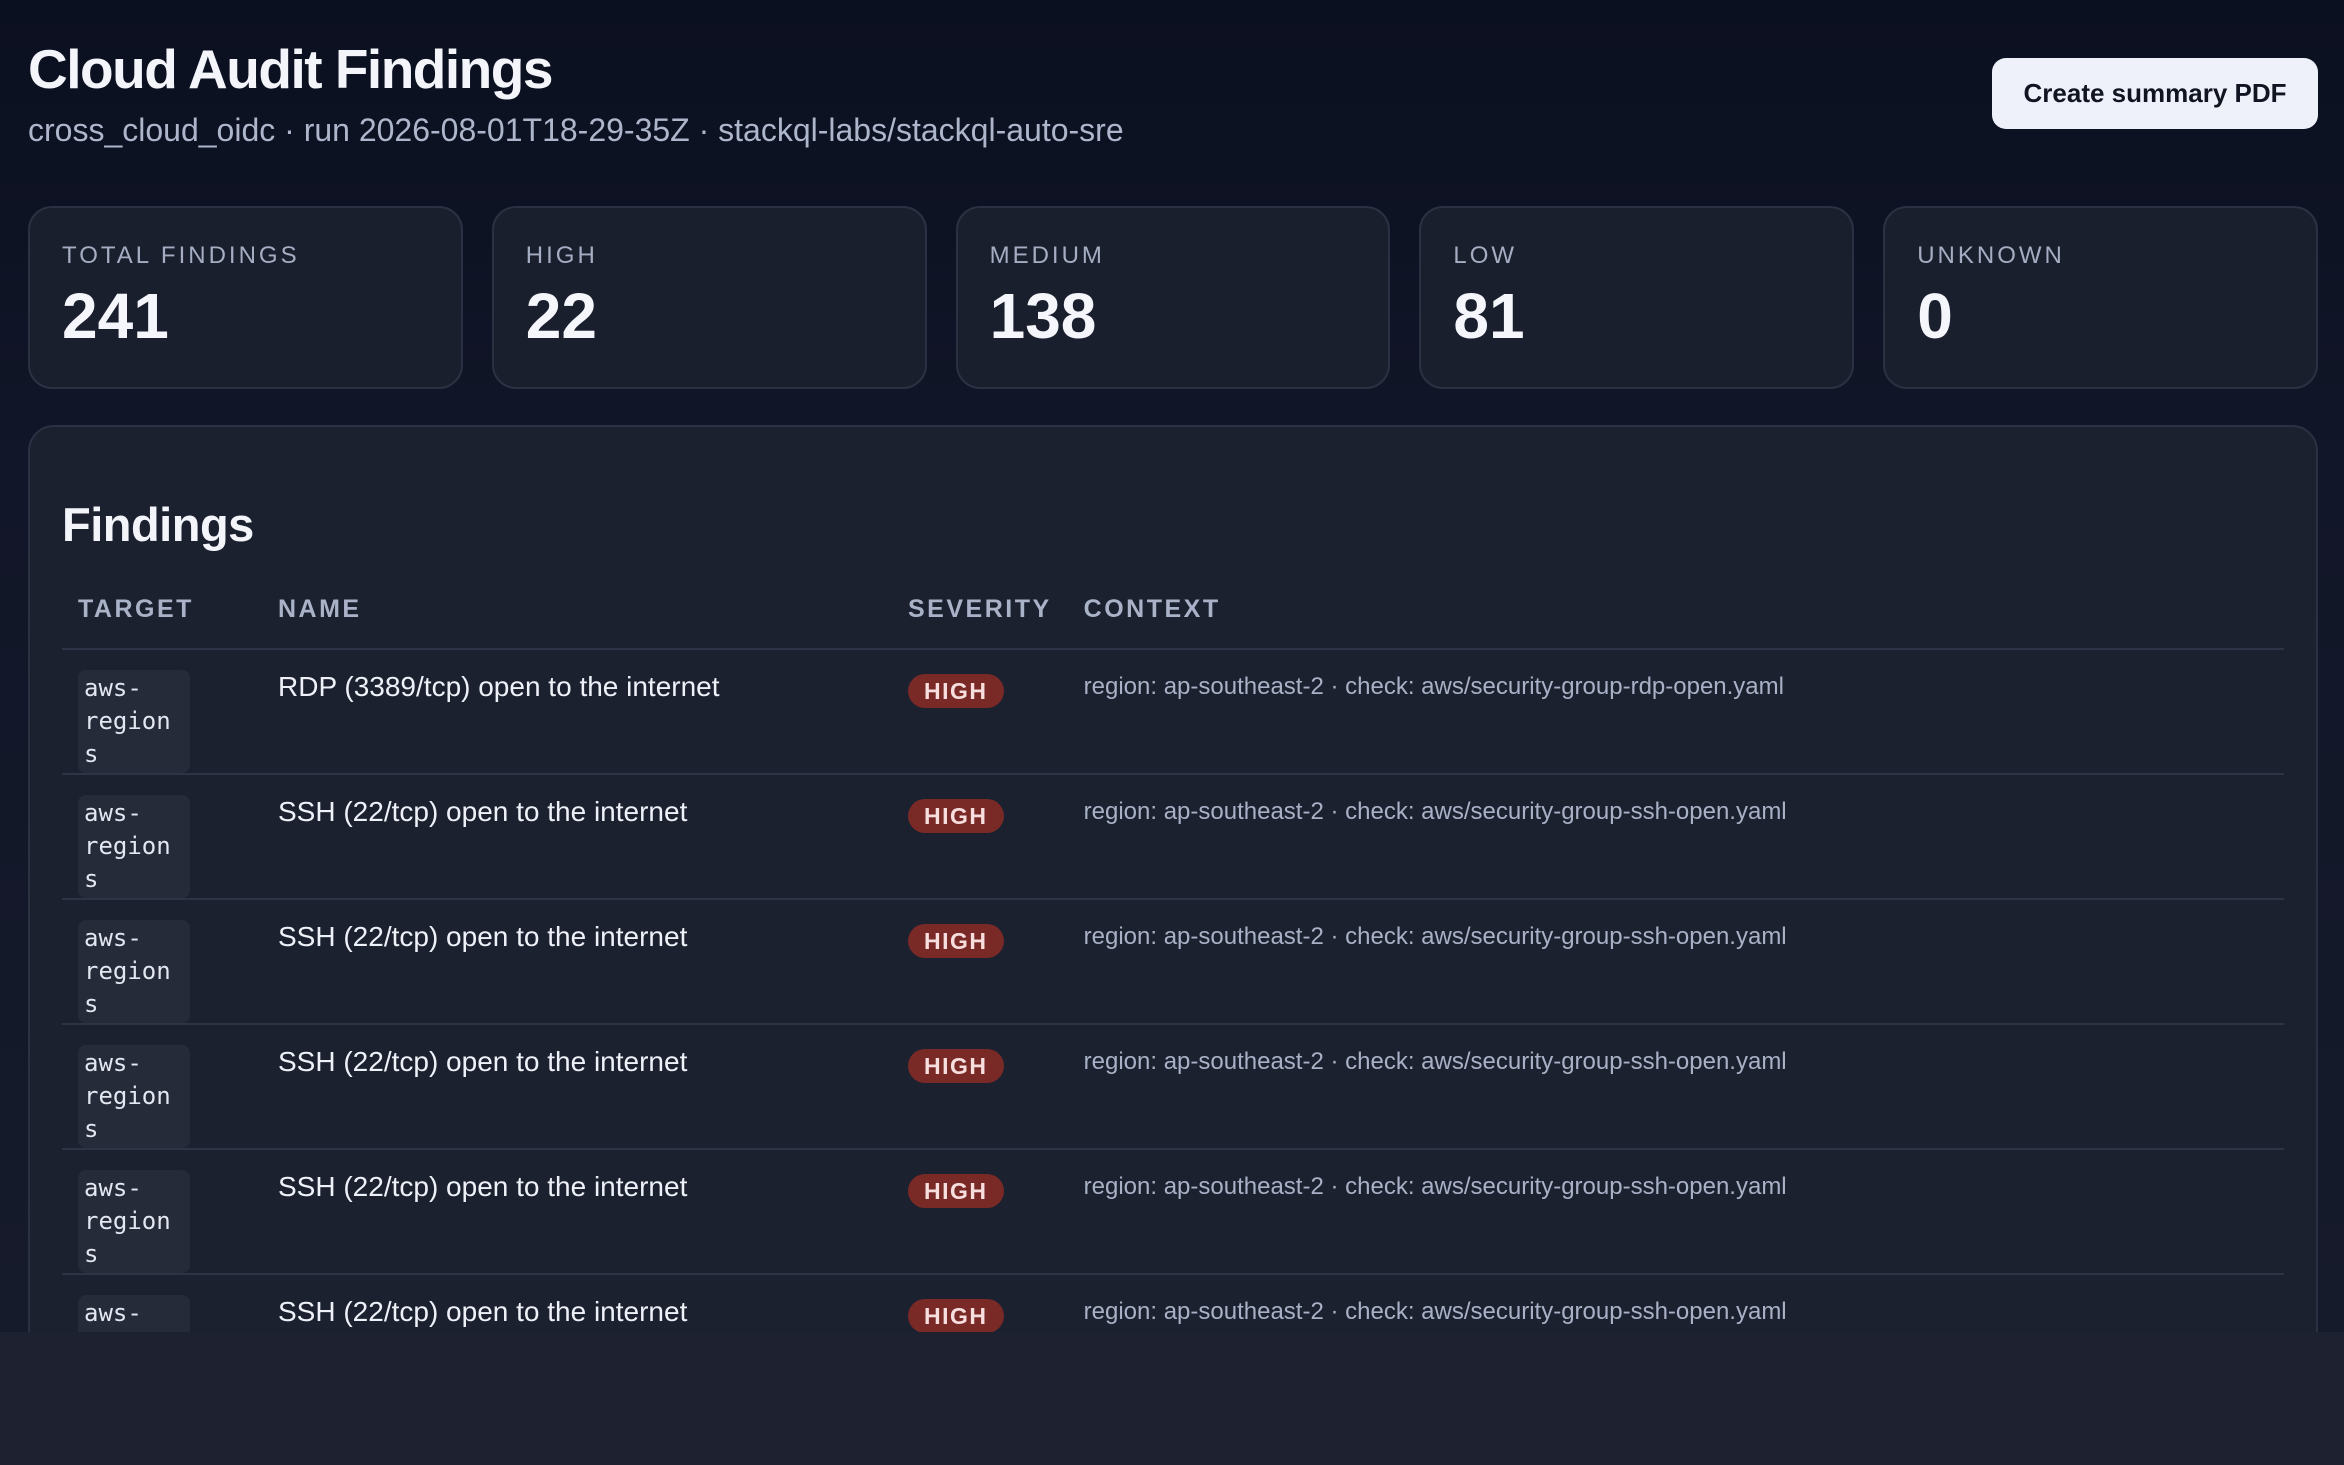 Image resolution: width=2344 pixels, height=1465 pixels. What do you see at coordinates (2155, 93) in the screenshot?
I see `create-summary-pdf-button: Create summary PDF` at bounding box center [2155, 93].